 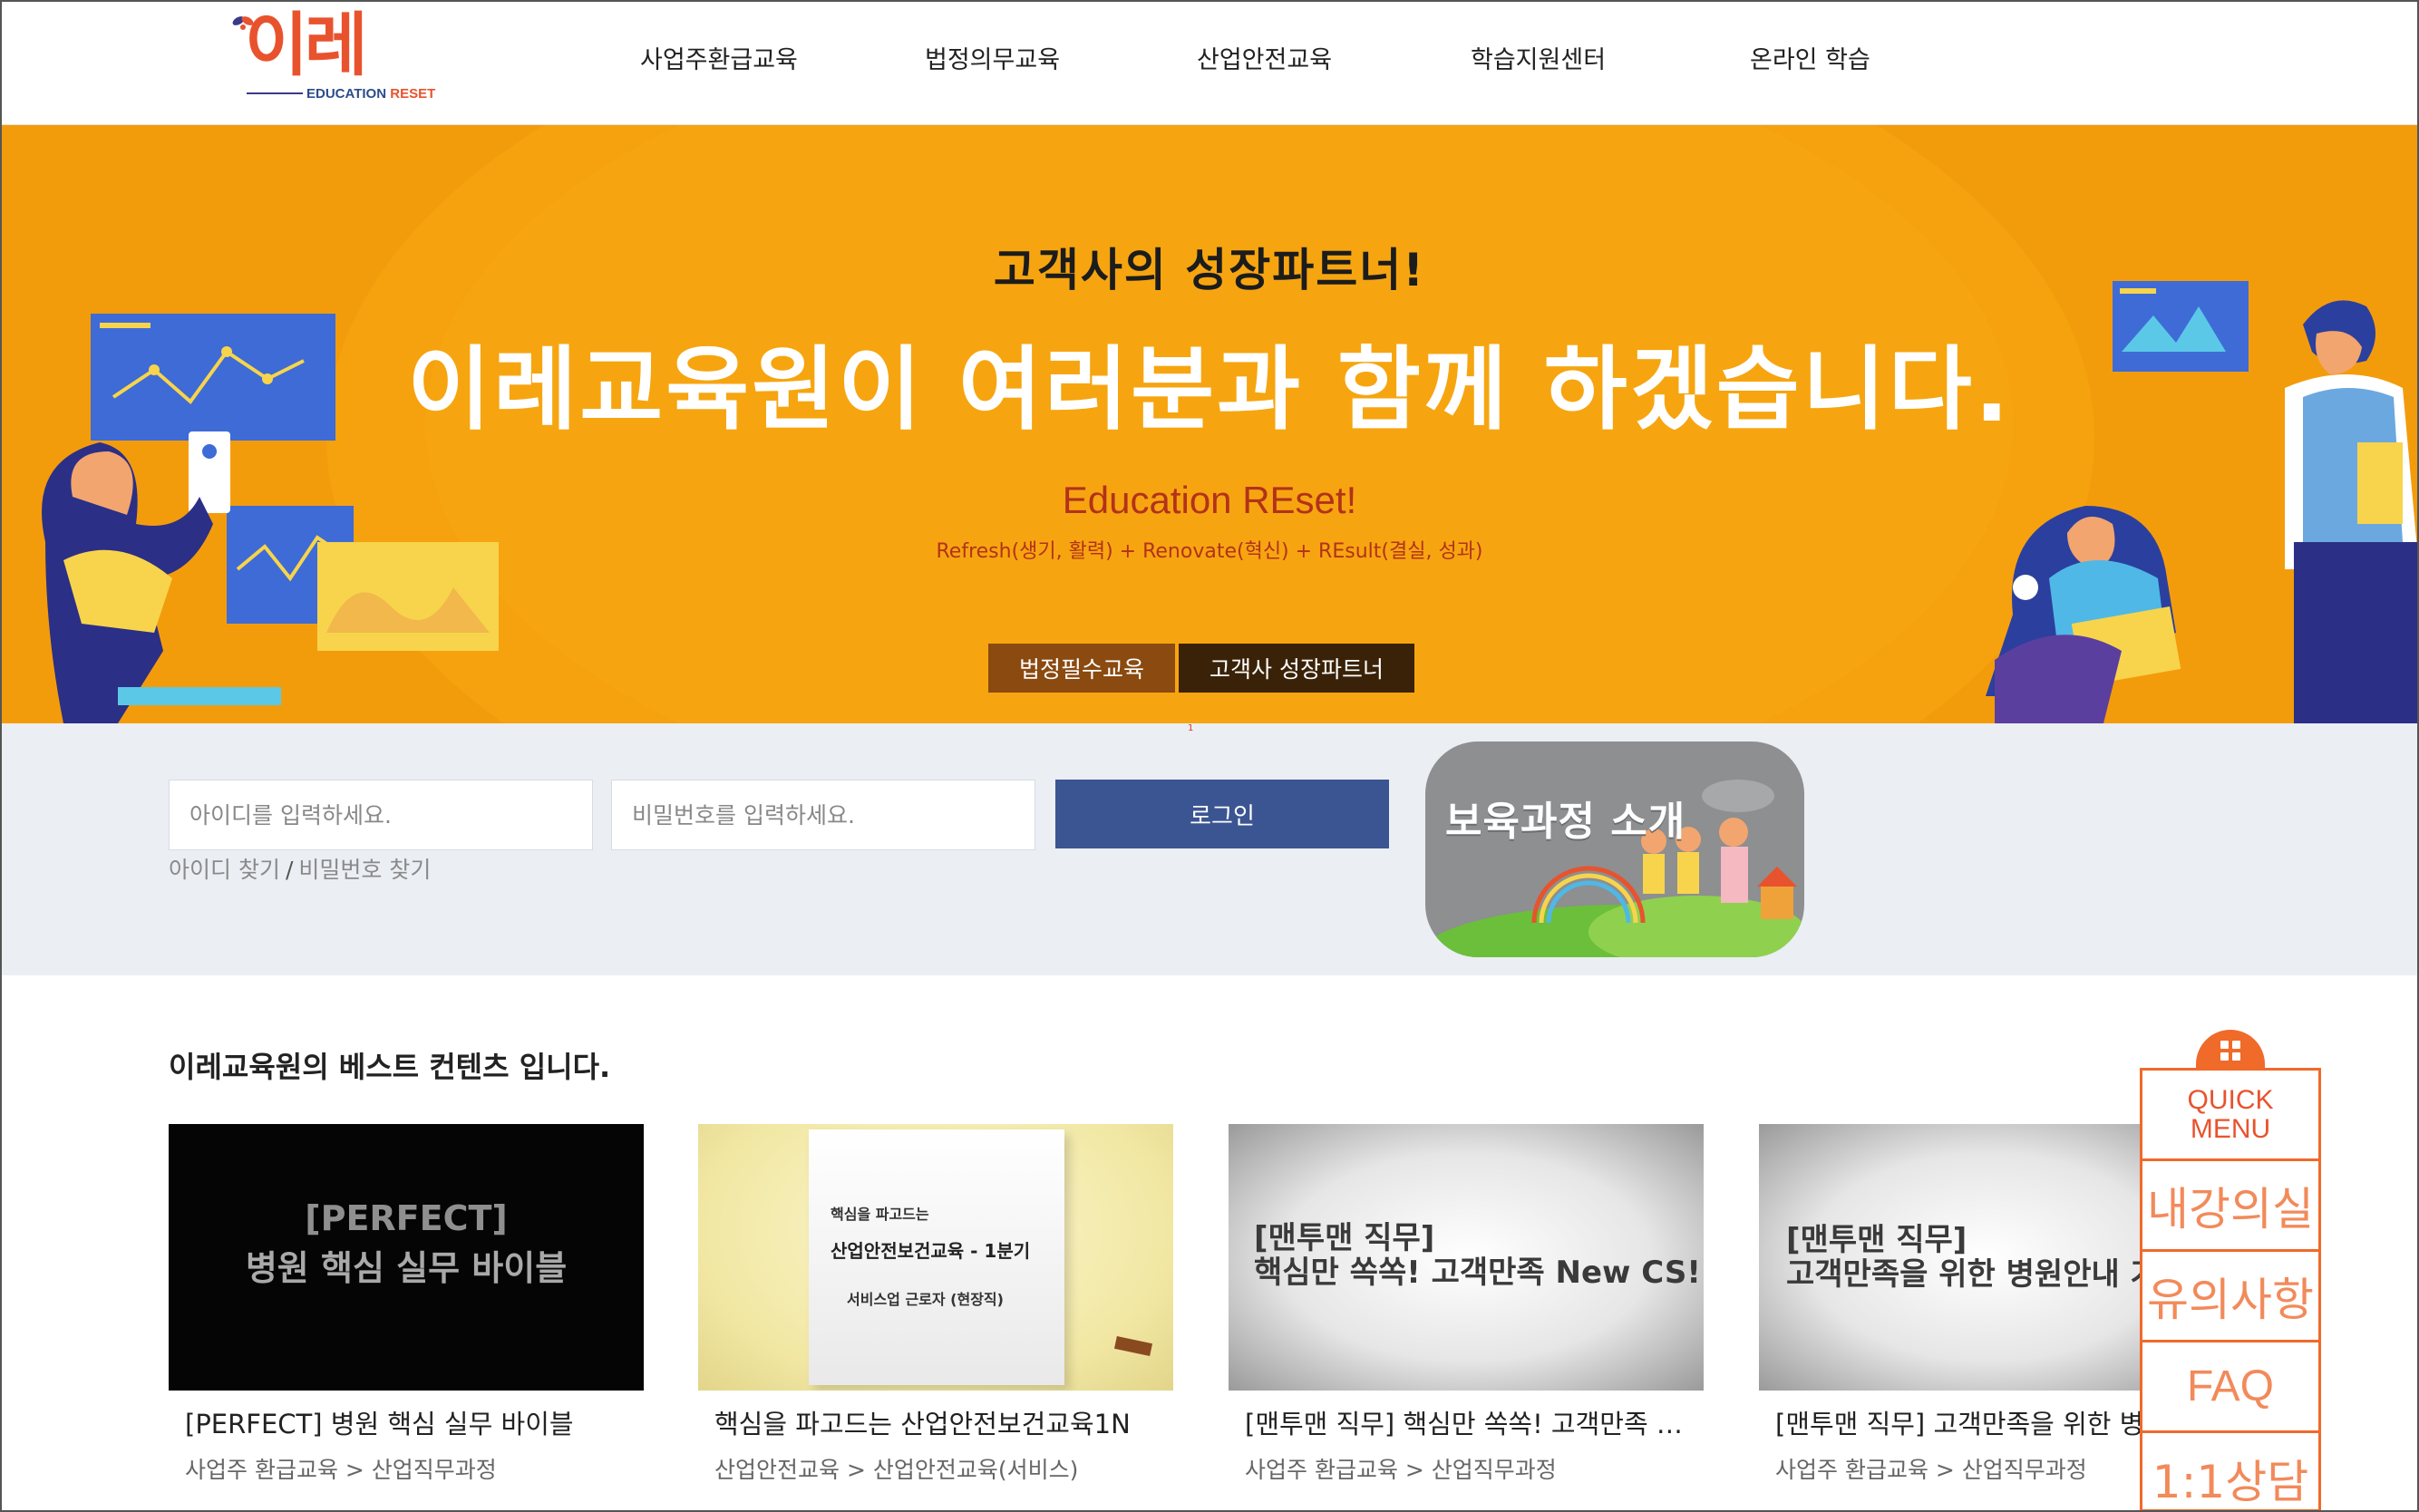 I want to click on thumb-text: 핵심을 파고드는, so click(x=880, y=1215).